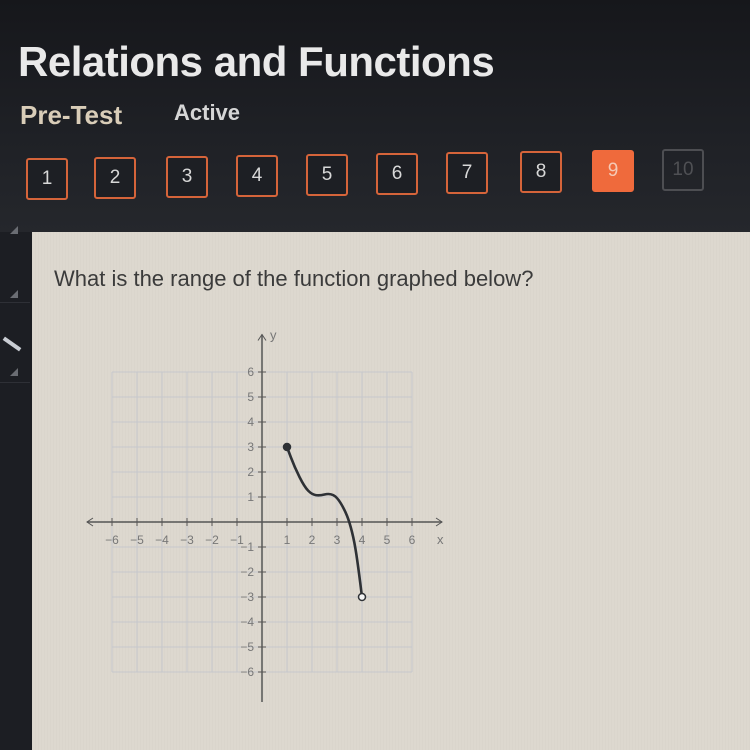  Describe the element at coordinates (71, 115) in the screenshot. I see `test-type-label: Pre-Test` at that location.